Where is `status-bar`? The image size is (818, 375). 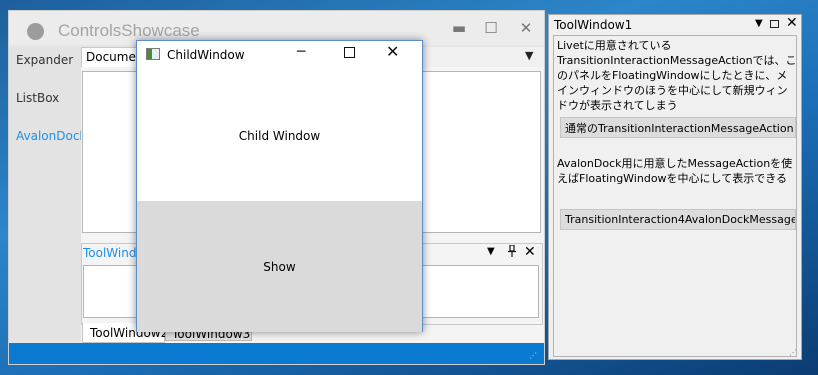 status-bar is located at coordinates (276, 353).